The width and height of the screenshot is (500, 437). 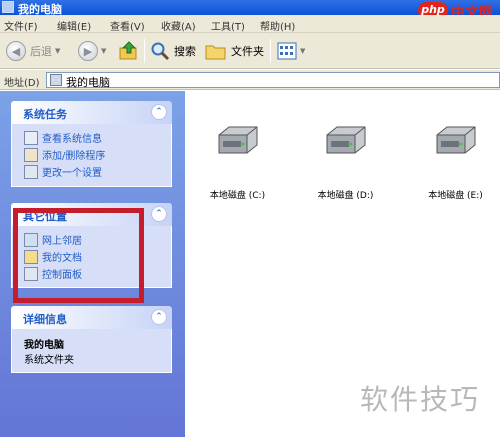 I want to click on details-item-type: 系统文件夹, so click(x=49, y=360).